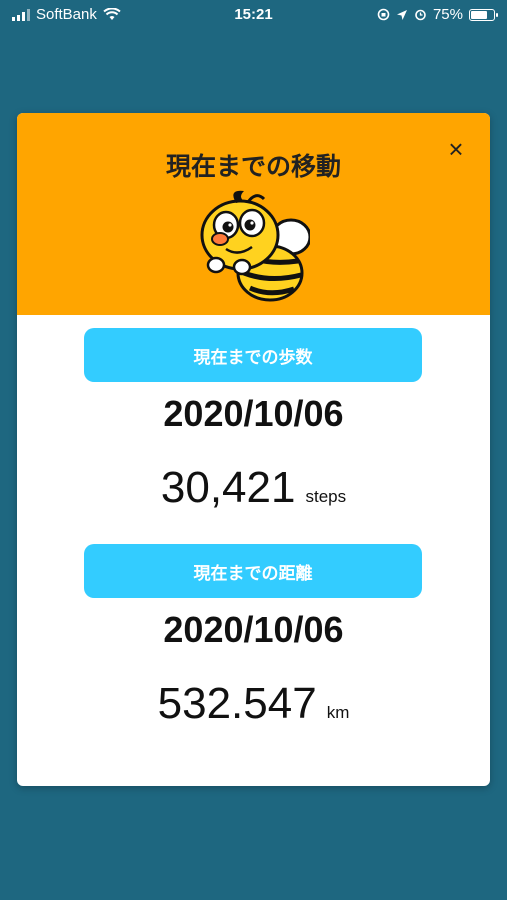  Describe the element at coordinates (253, 629) in the screenshot. I see `distance-date: 2020/10/06` at that location.